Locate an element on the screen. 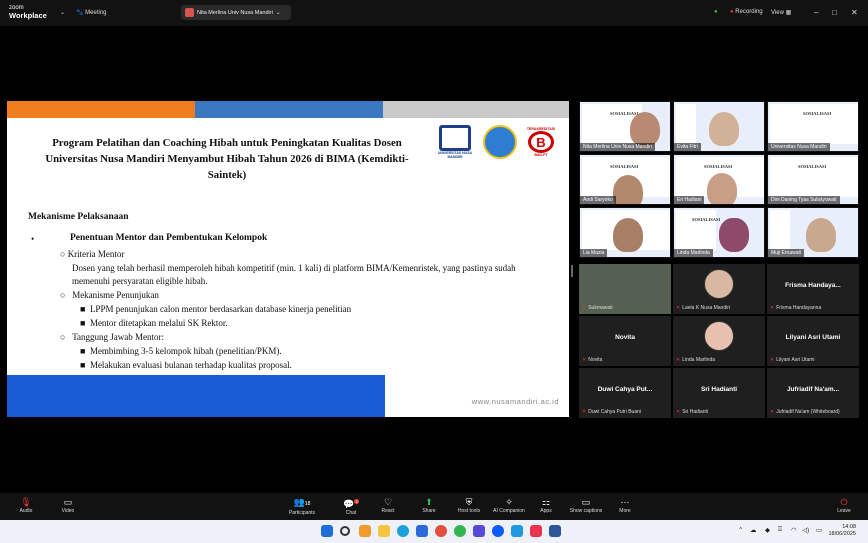  leave-icon: ⏻ is located at coordinates (844, 502).